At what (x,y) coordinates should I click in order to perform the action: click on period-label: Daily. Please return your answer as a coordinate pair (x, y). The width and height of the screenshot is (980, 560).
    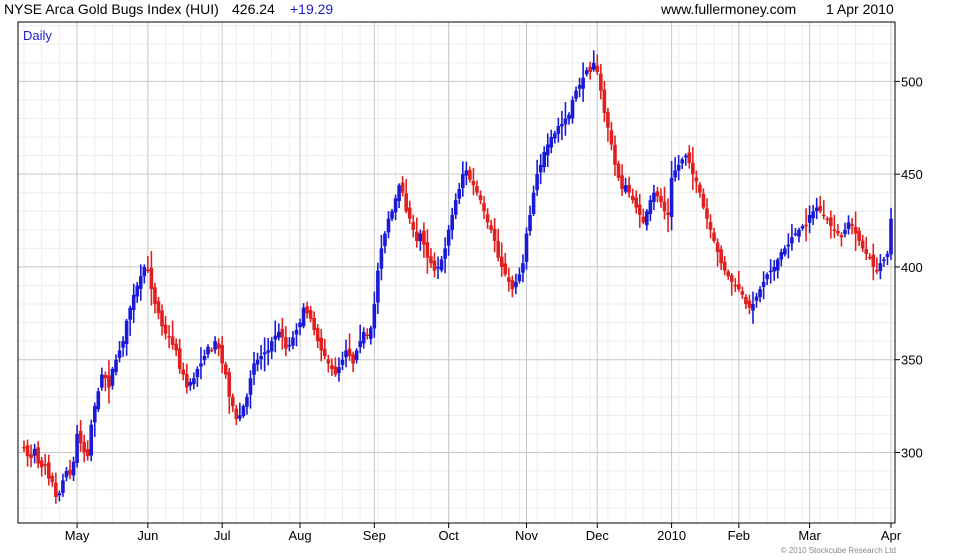
    Looking at the image, I should click on (37, 35).